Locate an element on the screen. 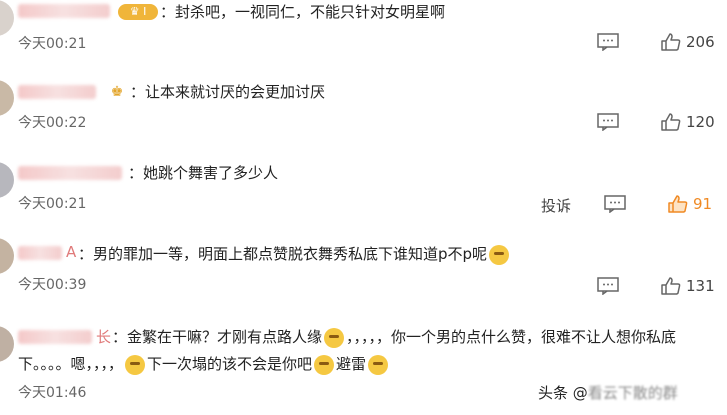 Image resolution: width=727 pixels, height=415 pixels. vip-level: Ⅰ is located at coordinates (145, 11).